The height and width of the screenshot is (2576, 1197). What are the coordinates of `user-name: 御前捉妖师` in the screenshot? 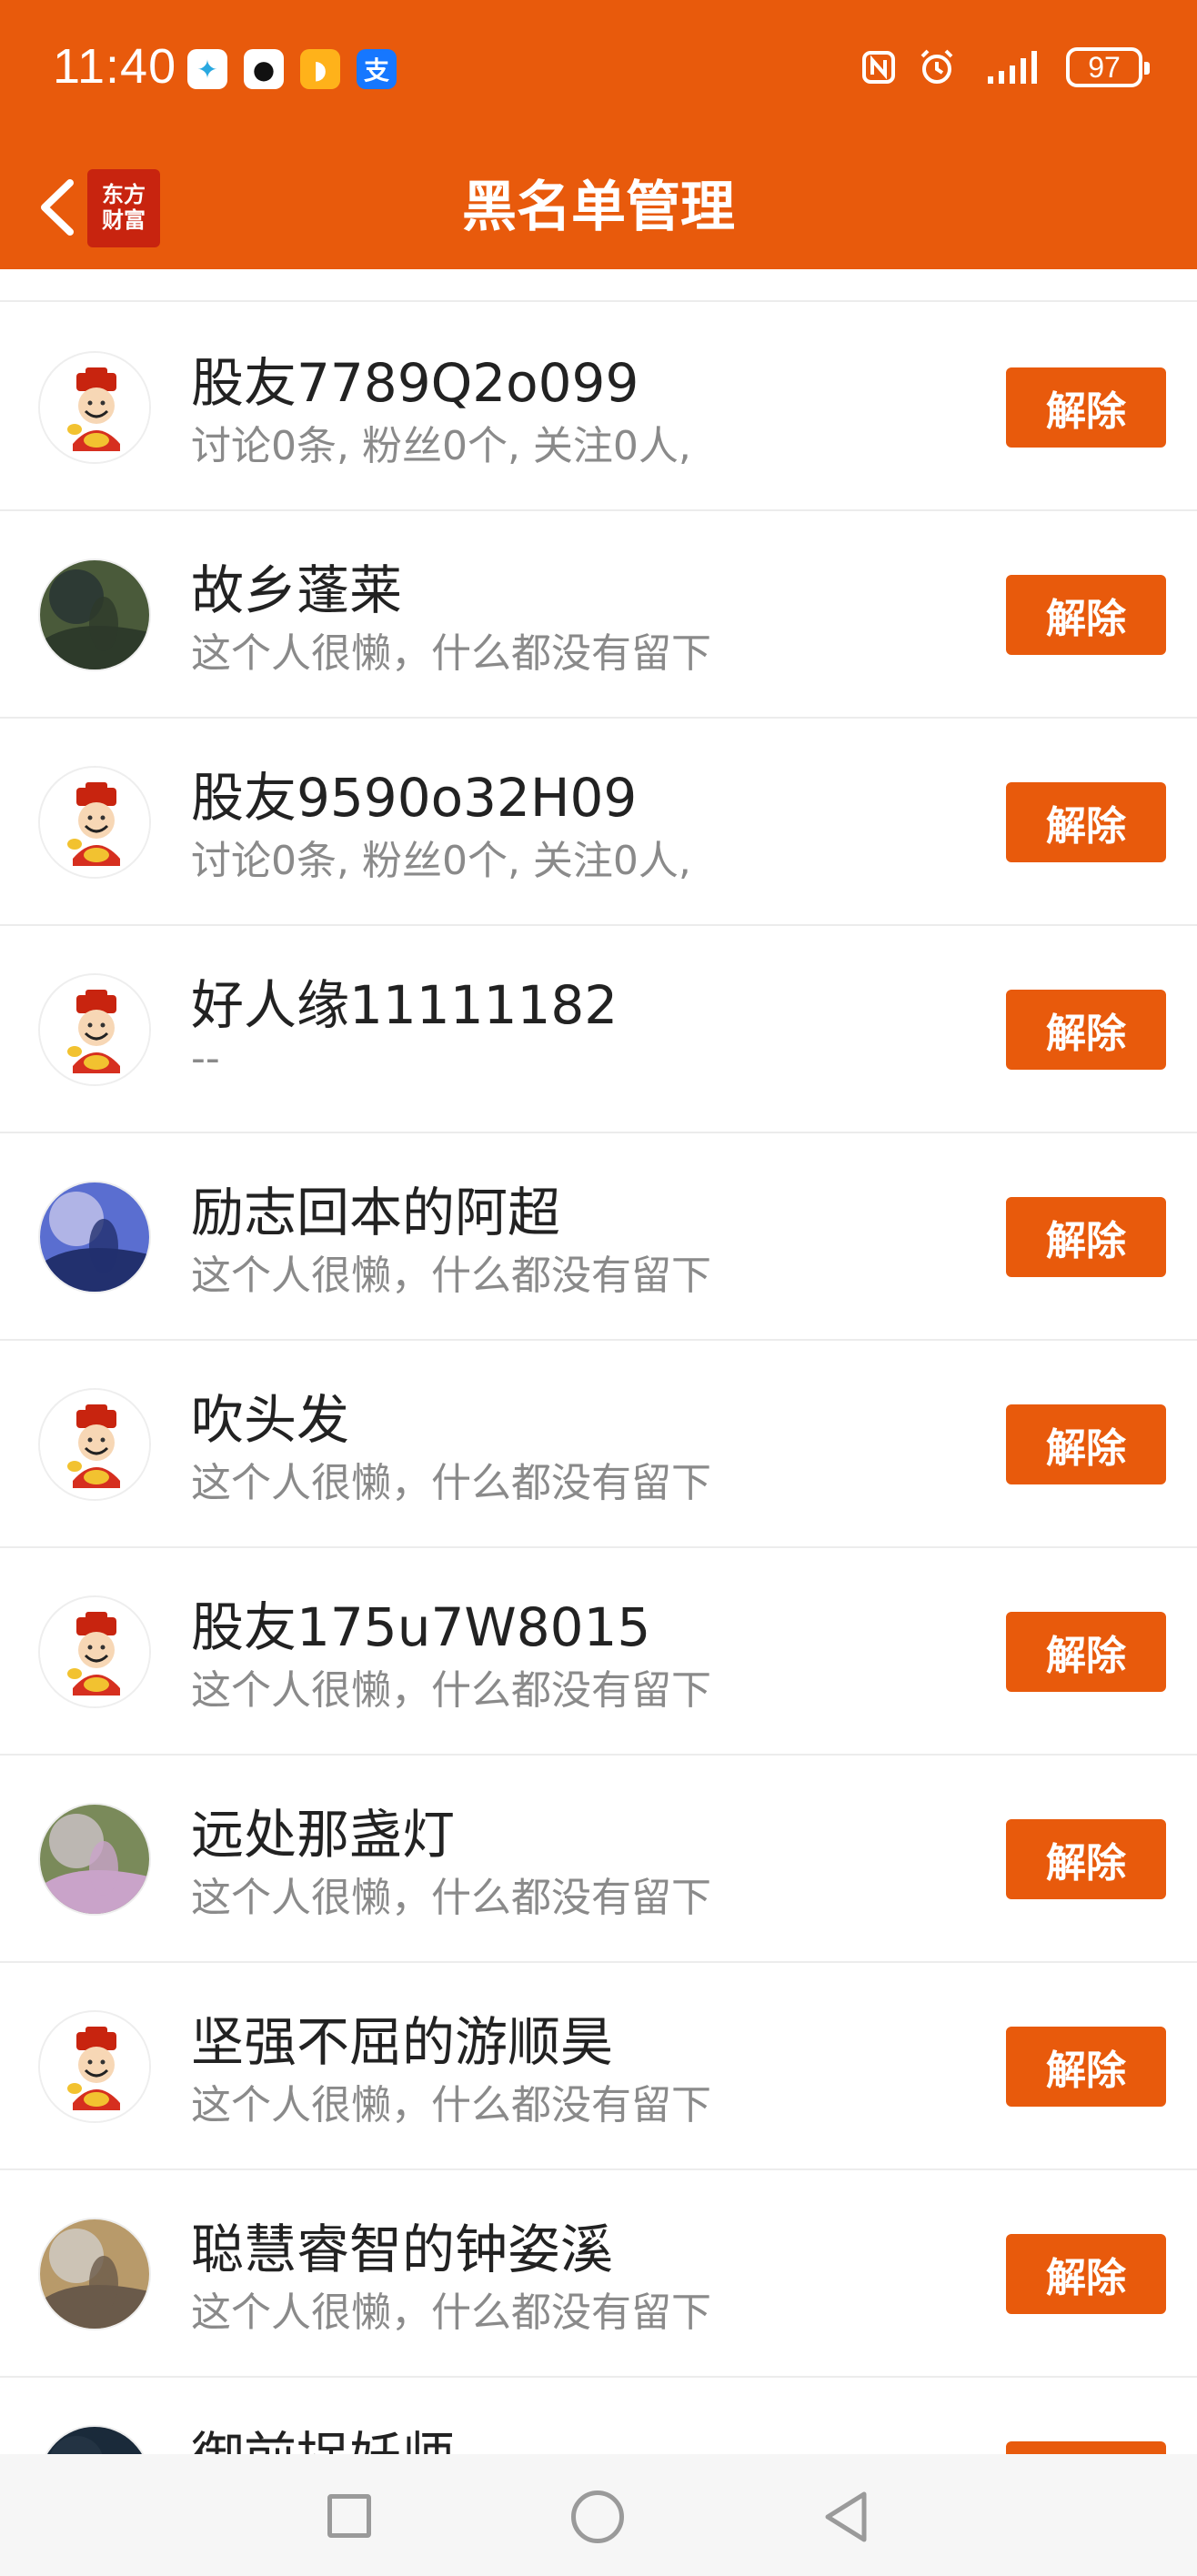 It's located at (323, 2434).